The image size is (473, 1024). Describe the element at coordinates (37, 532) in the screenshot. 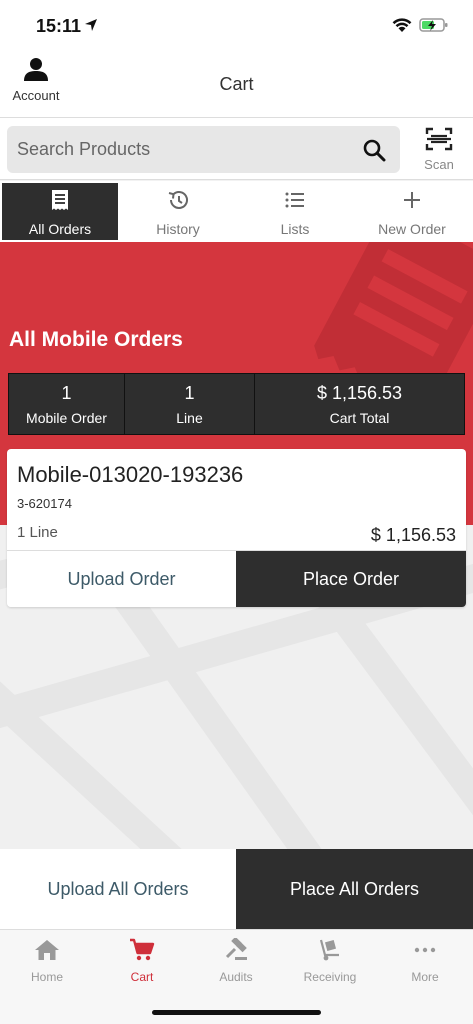

I see `order-line-count: 1 Line` at that location.